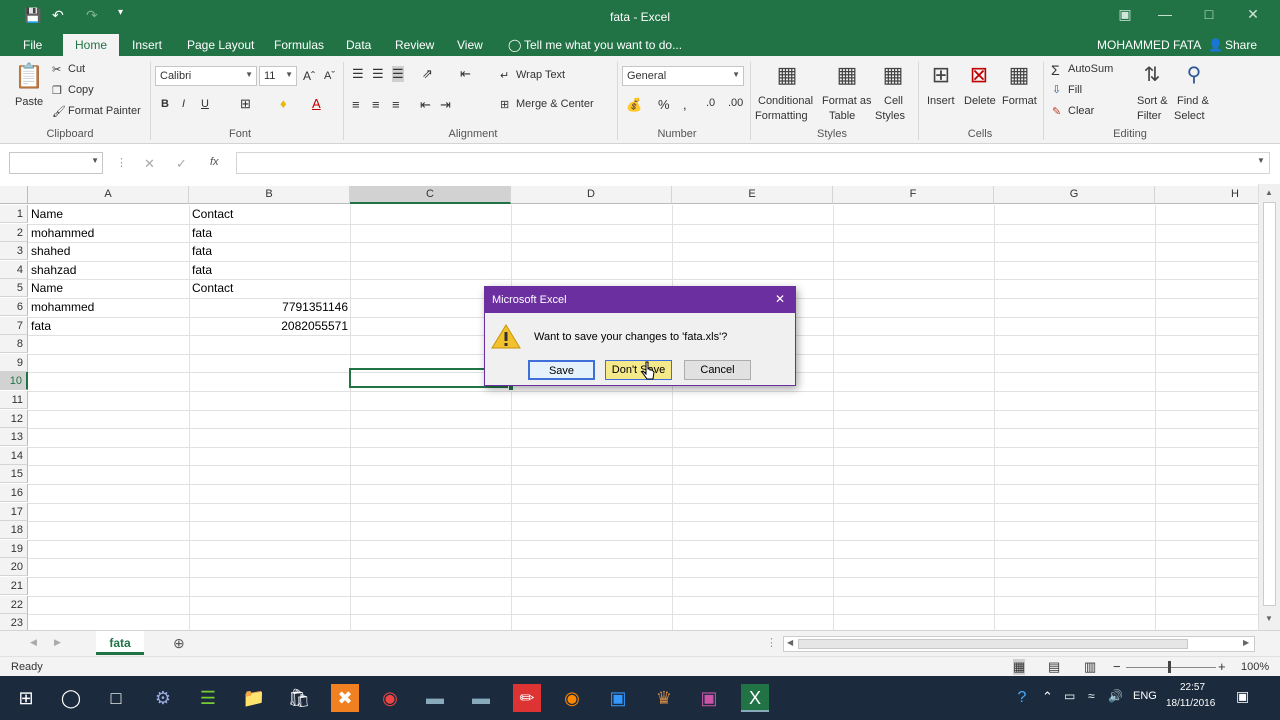 The width and height of the screenshot is (1280, 720). What do you see at coordinates (842, 116) in the screenshot?
I see `format-as-table-button-2: Table` at bounding box center [842, 116].